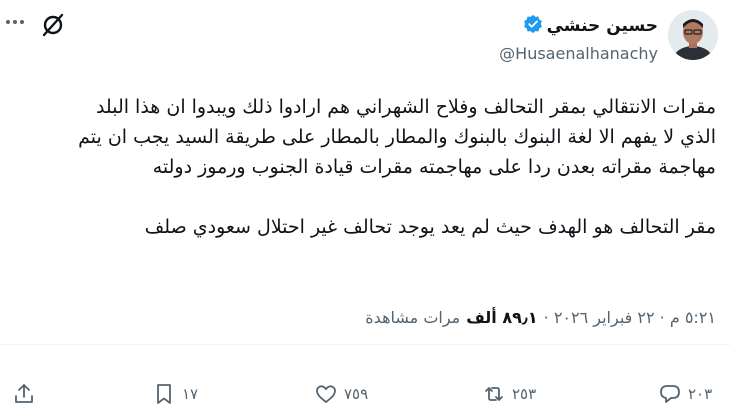 The height and width of the screenshot is (420, 730). I want to click on divider, so click(365, 344).